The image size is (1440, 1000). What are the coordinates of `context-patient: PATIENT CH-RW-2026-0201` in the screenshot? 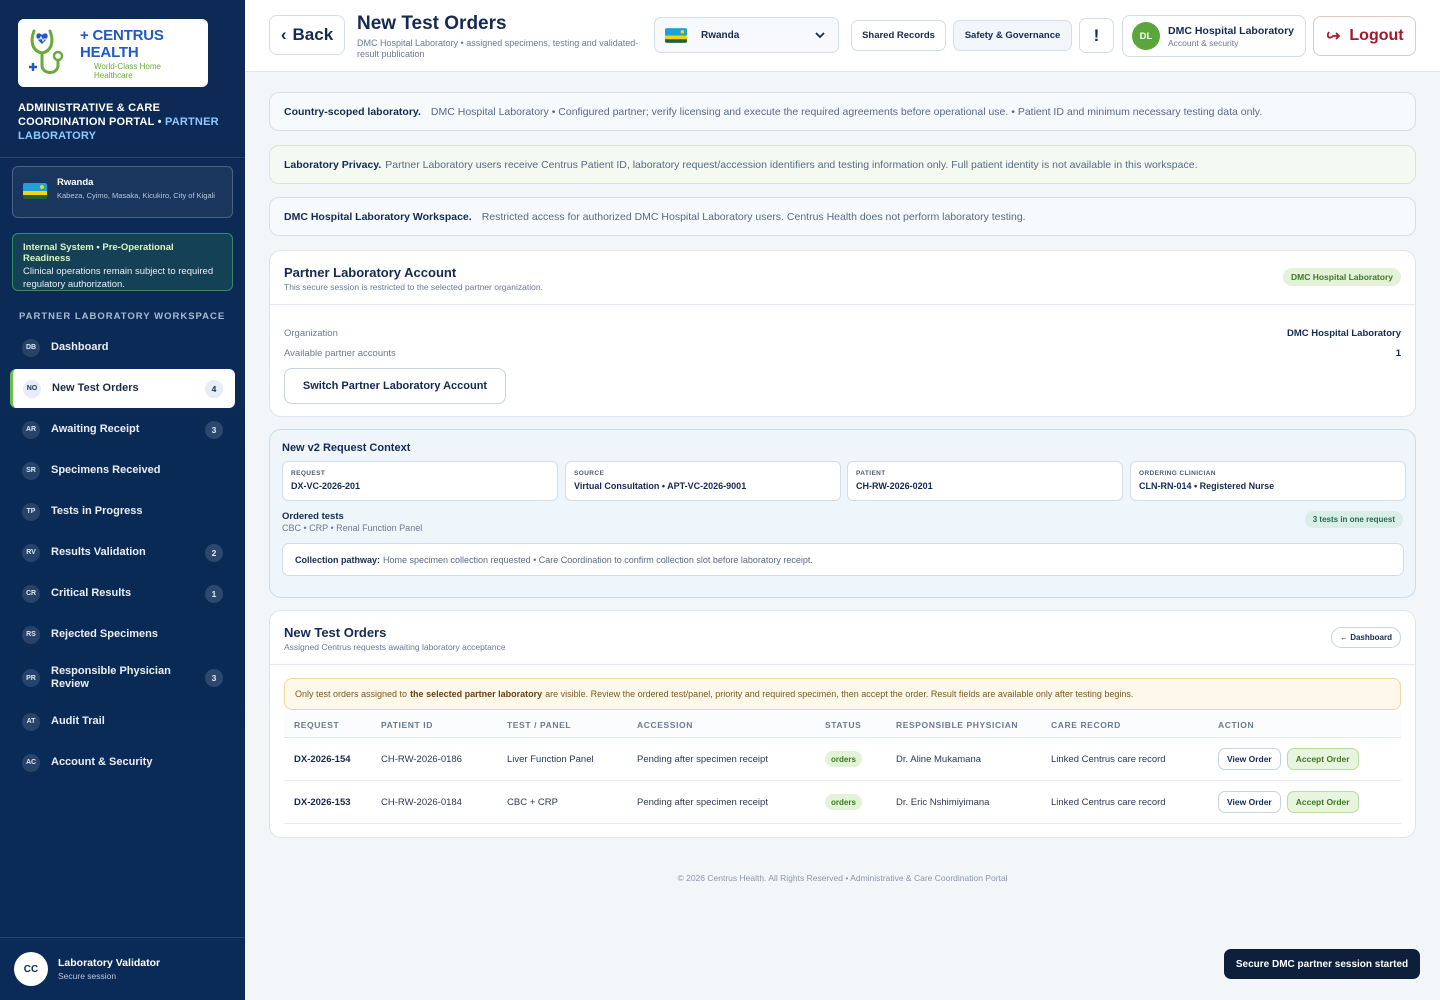 It's located at (985, 481).